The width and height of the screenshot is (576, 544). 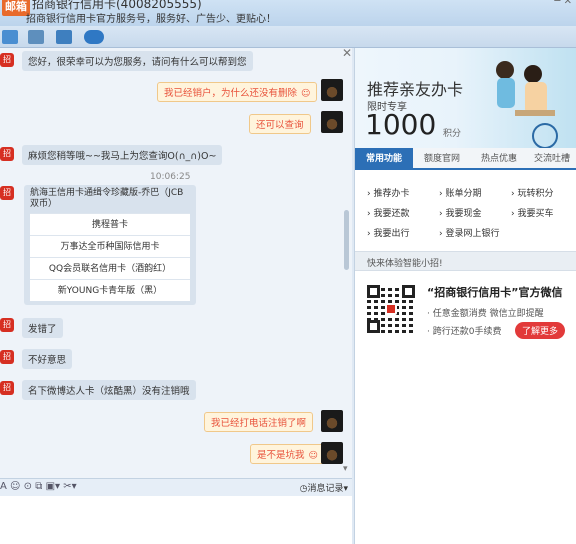 I want to click on message-history-button: ◷消息记录▾, so click(x=324, y=487).